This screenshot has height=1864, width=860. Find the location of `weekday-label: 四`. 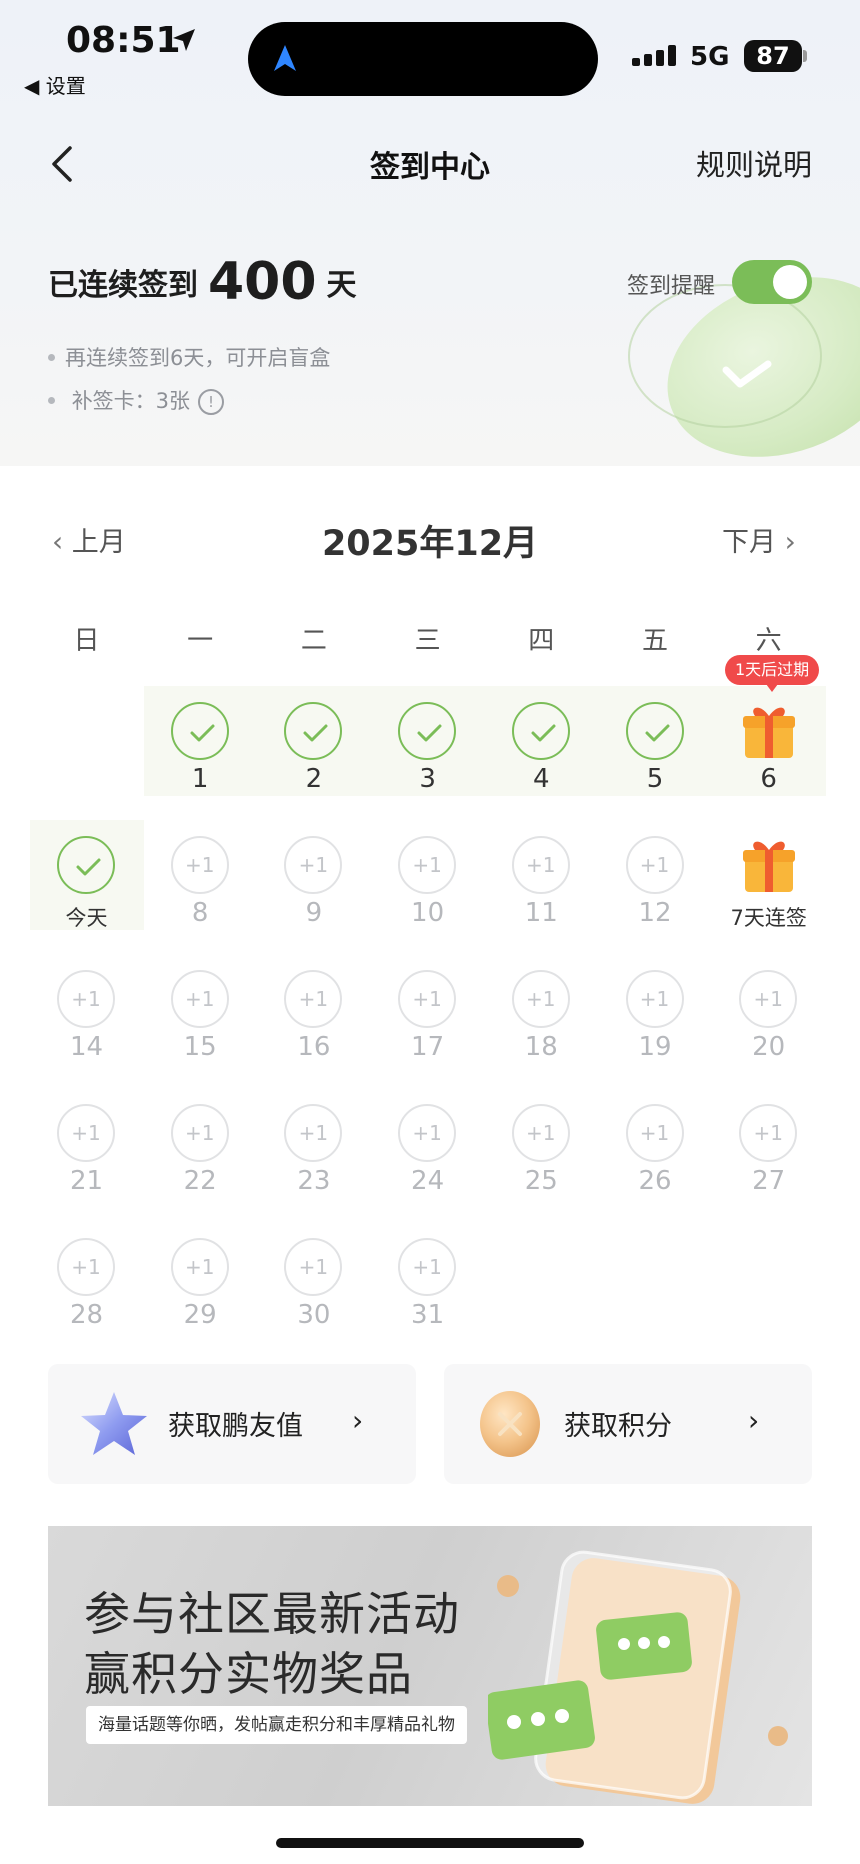

weekday-label: 四 is located at coordinates (541, 641).